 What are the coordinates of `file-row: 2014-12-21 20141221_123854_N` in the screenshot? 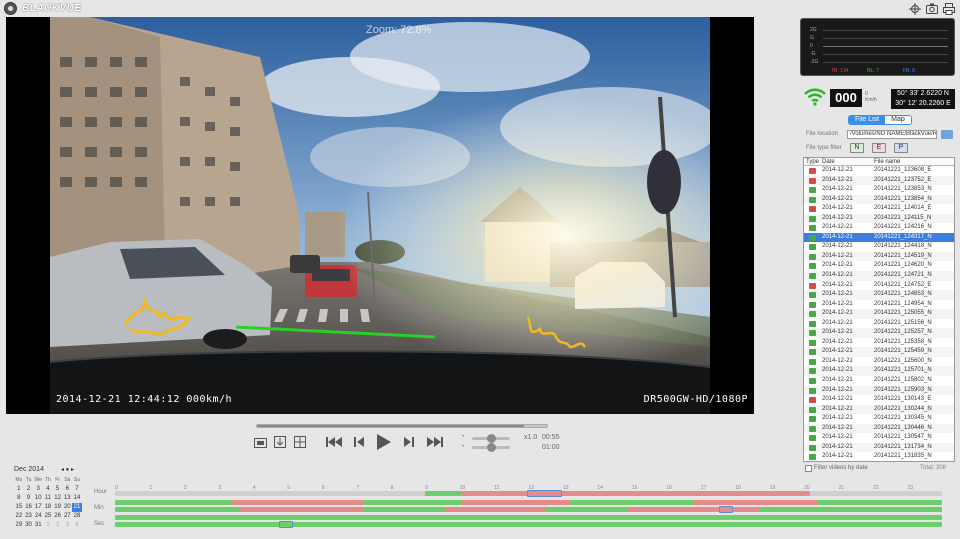 It's located at (879, 199).